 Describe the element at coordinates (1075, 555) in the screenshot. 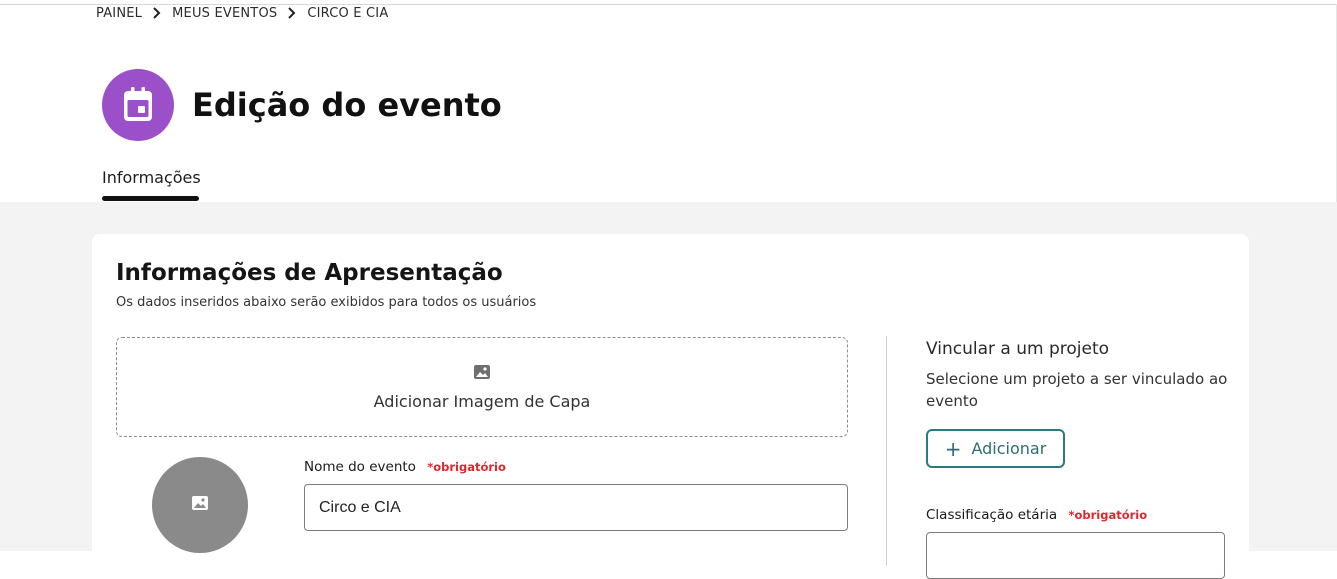

I see `age-rating-input` at that location.